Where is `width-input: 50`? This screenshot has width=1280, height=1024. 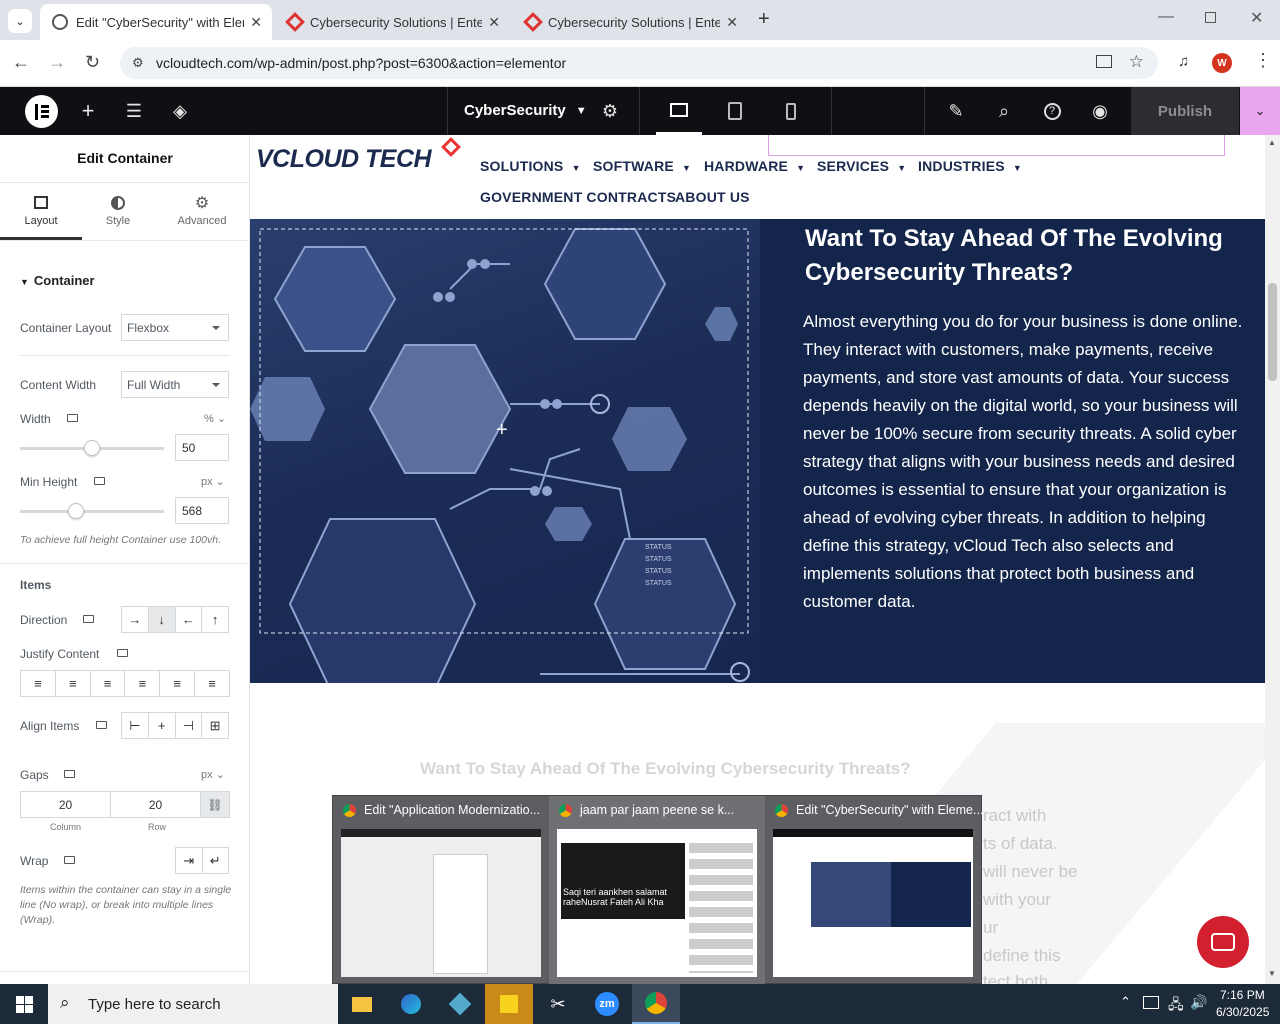
width-input: 50 is located at coordinates (202, 447).